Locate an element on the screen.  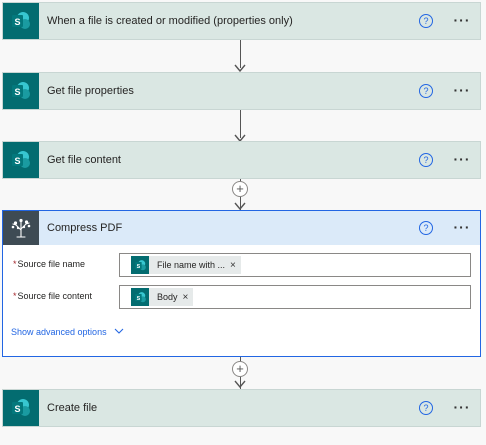
show-advanced-options-link: Show advanced options is located at coordinates (67, 332).